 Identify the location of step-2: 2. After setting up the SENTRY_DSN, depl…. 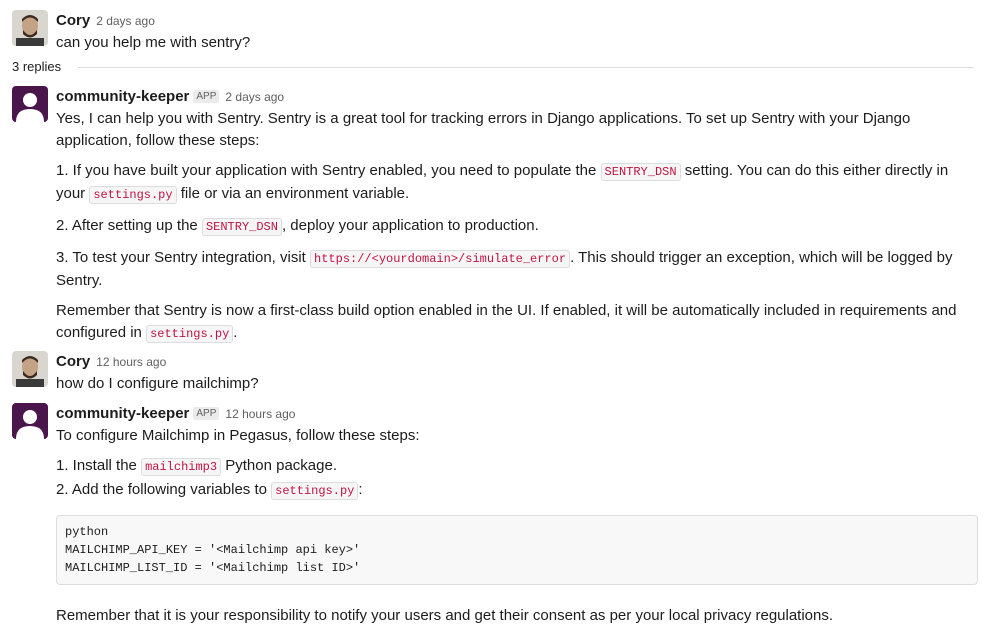
(297, 226).